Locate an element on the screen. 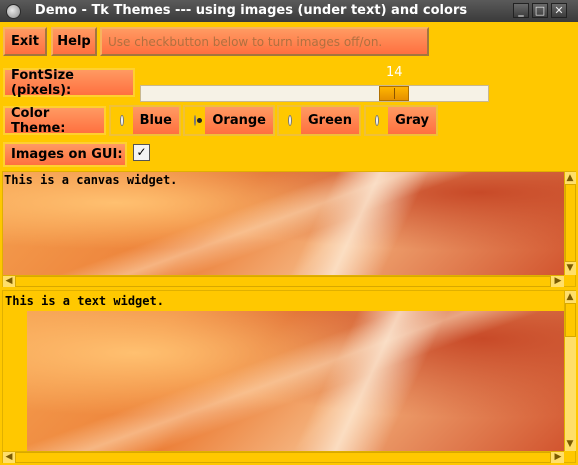 The width and height of the screenshot is (578, 465). fontsize-scale-trough is located at coordinates (314, 93).